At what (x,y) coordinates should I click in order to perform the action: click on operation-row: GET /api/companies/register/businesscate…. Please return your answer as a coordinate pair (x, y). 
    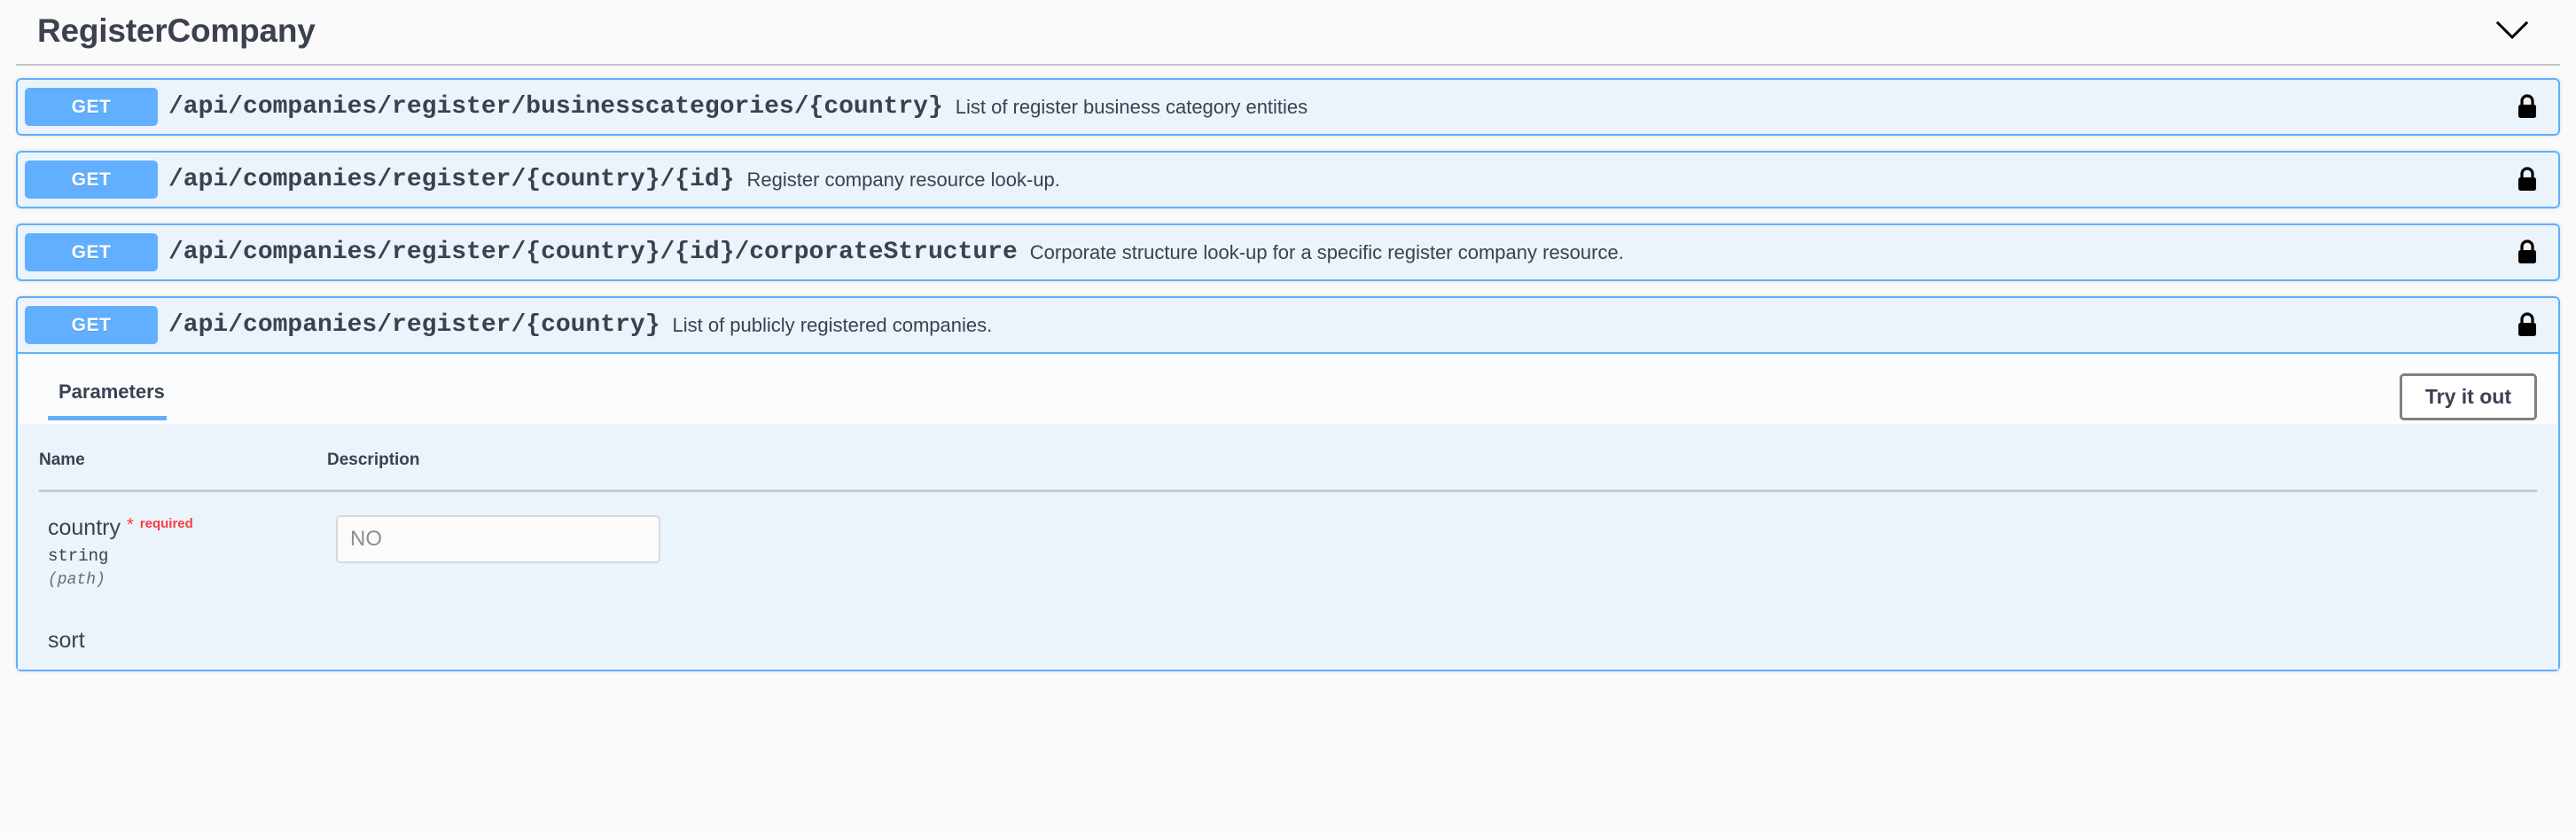
    Looking at the image, I should click on (1288, 107).